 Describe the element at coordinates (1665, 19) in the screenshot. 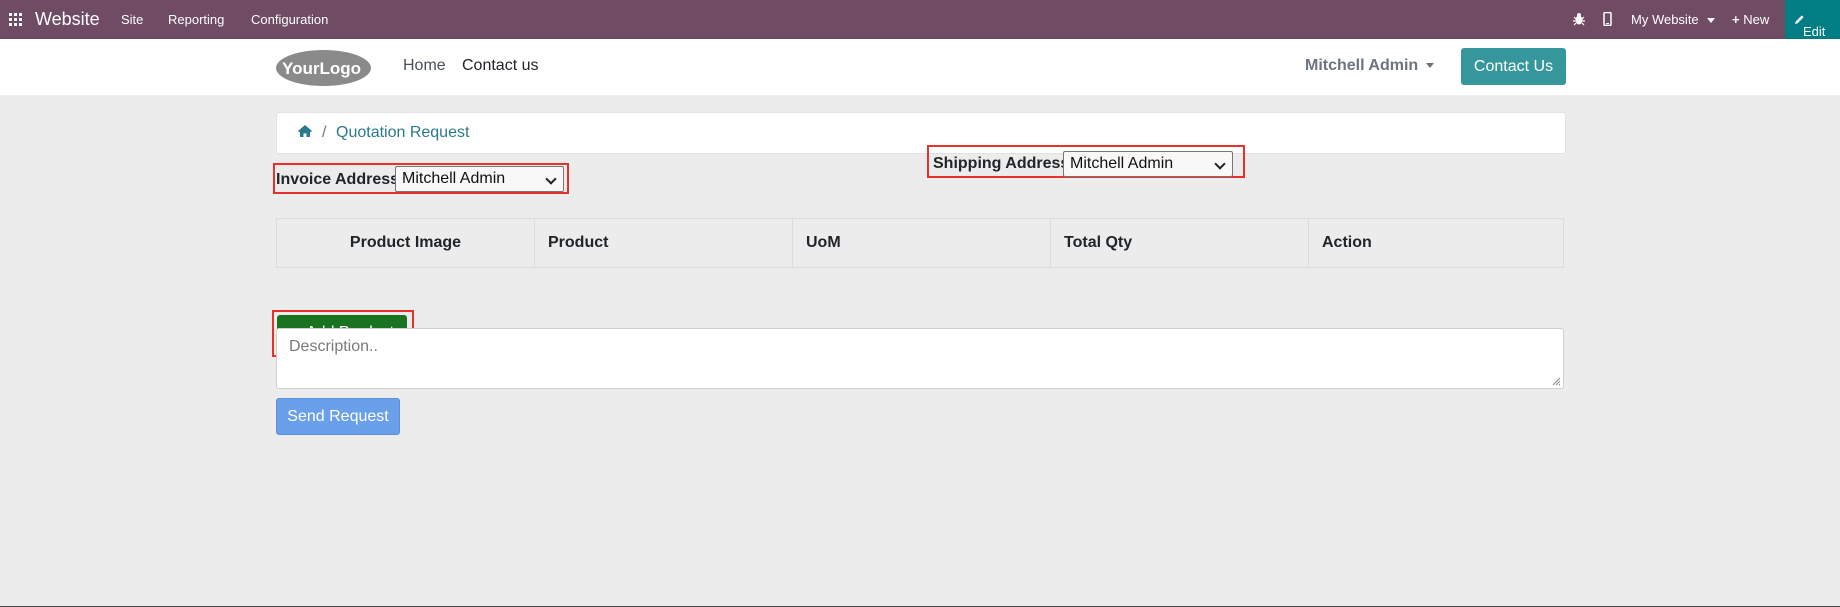

I see `website-switcher-label: My Website` at that location.